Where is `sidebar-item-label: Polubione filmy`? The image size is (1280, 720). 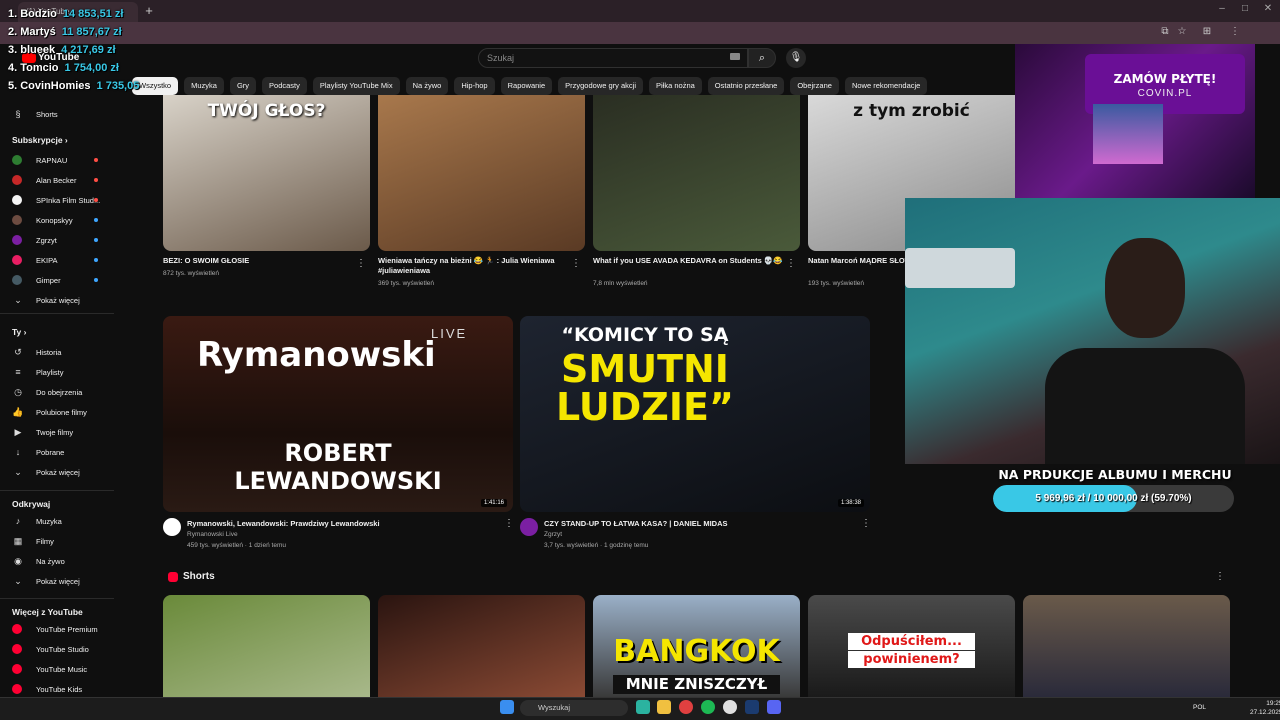 sidebar-item-label: Polubione filmy is located at coordinates (61, 412).